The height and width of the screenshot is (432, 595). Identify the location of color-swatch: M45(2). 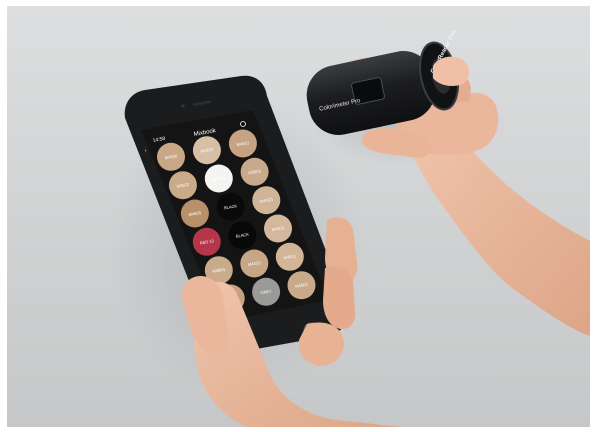
(266, 200).